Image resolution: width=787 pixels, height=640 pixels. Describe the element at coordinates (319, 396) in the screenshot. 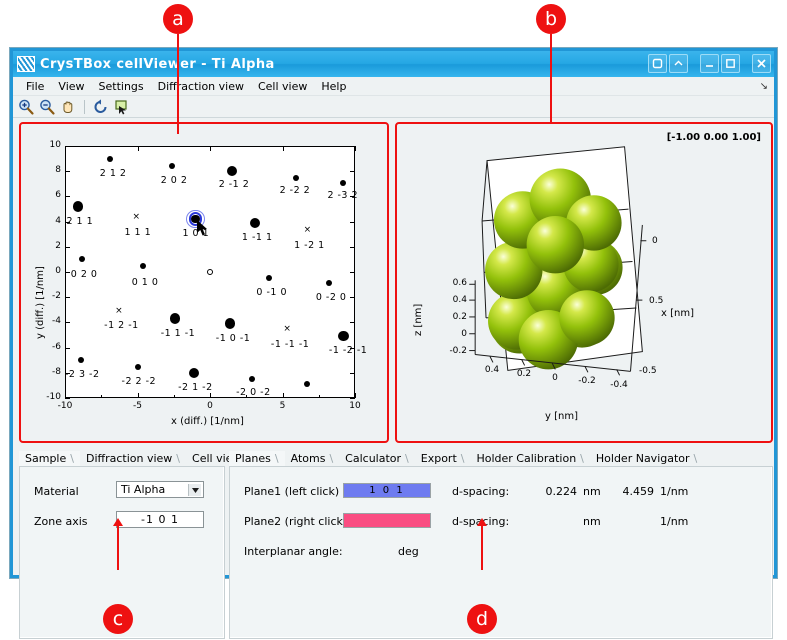

I see `x-axis-minor-tick` at that location.